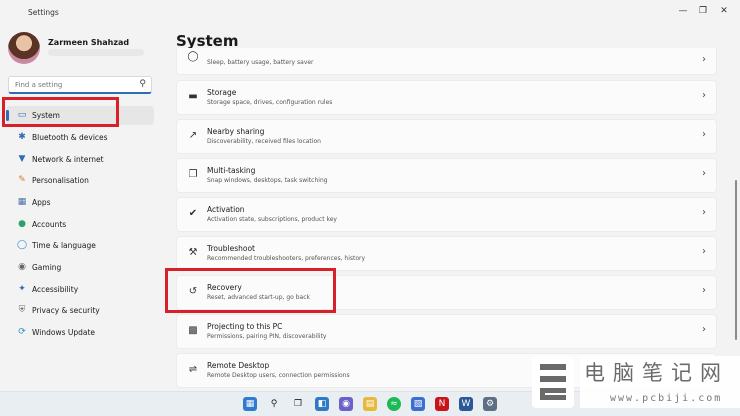 Image resolution: width=740 pixels, height=416 pixels. I want to click on chat-icon: ◉, so click(346, 404).